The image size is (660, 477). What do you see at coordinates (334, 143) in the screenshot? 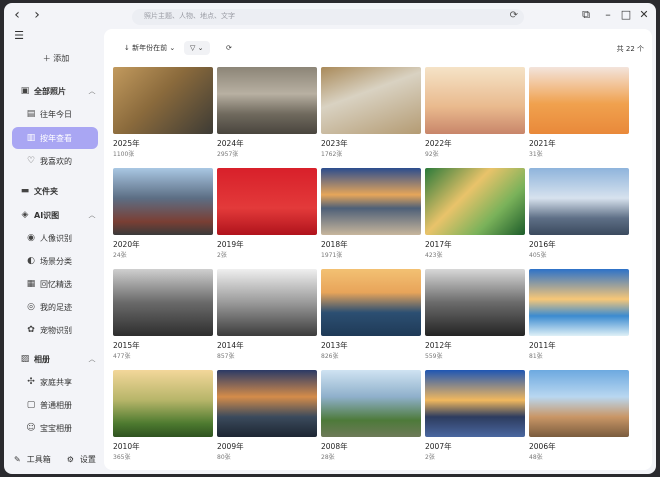
I see `year-label: 2023年` at bounding box center [334, 143].